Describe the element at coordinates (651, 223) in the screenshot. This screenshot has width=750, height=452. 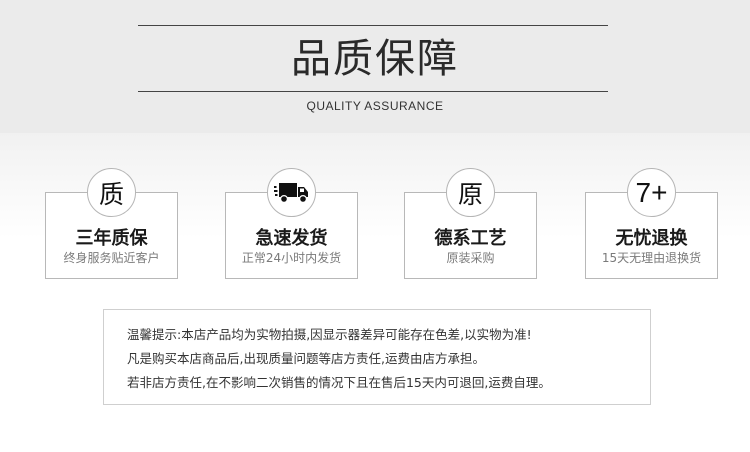
I see `feature-card-returns: 7+ 无忧退换 15天无理由退换货` at that location.